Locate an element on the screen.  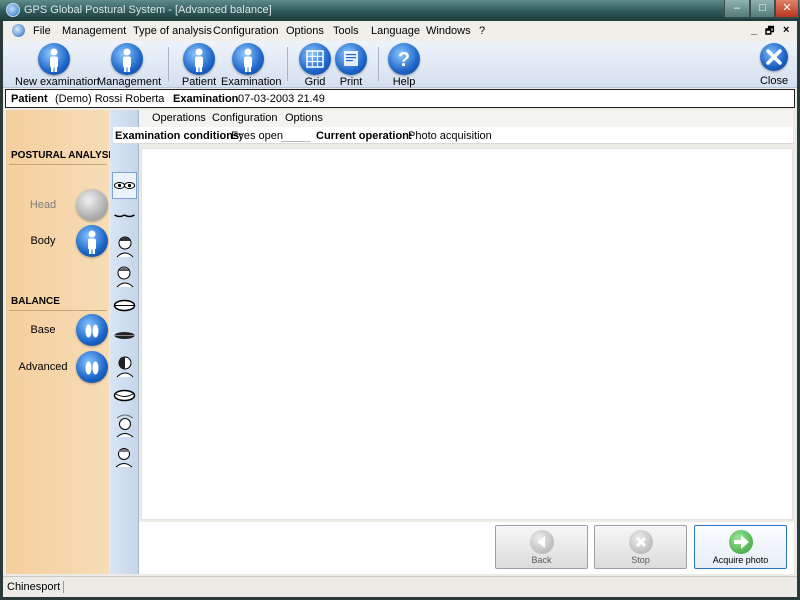
patient-button: Patient is located at coordinates (199, 65).